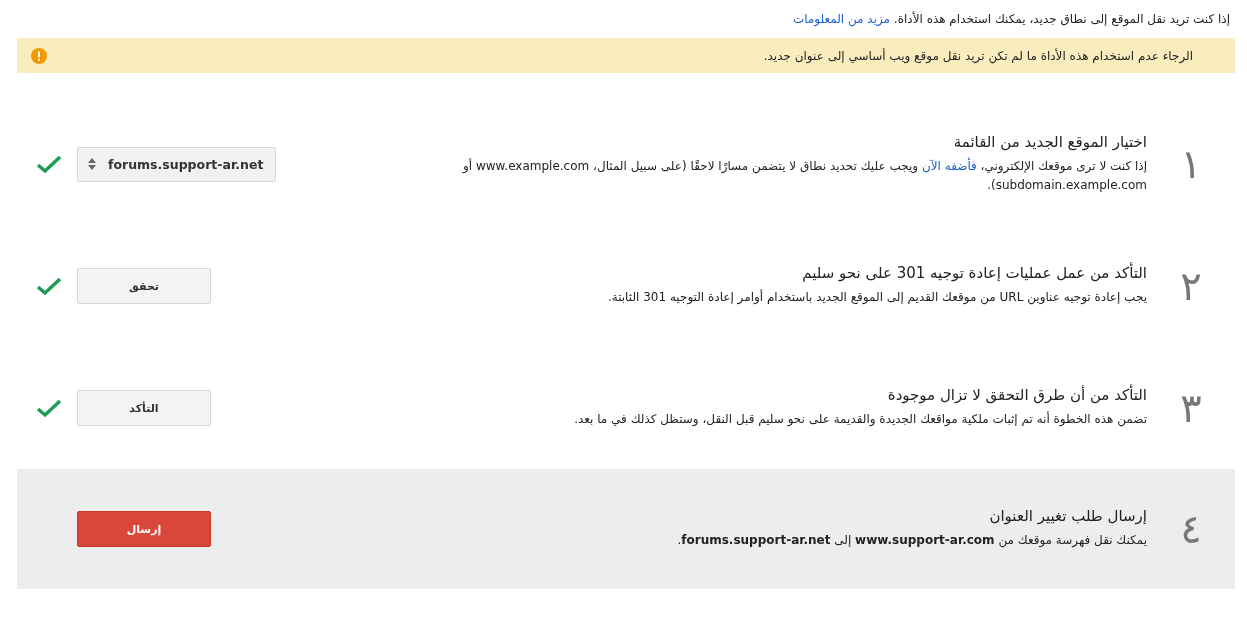 The height and width of the screenshot is (627, 1247). I want to click on warning-text: الرجاء عدم استخدام هذه الأداة ما لم تكن تريد نقل موقع ويب أساسي إلى عنوان جديد., so click(978, 55).